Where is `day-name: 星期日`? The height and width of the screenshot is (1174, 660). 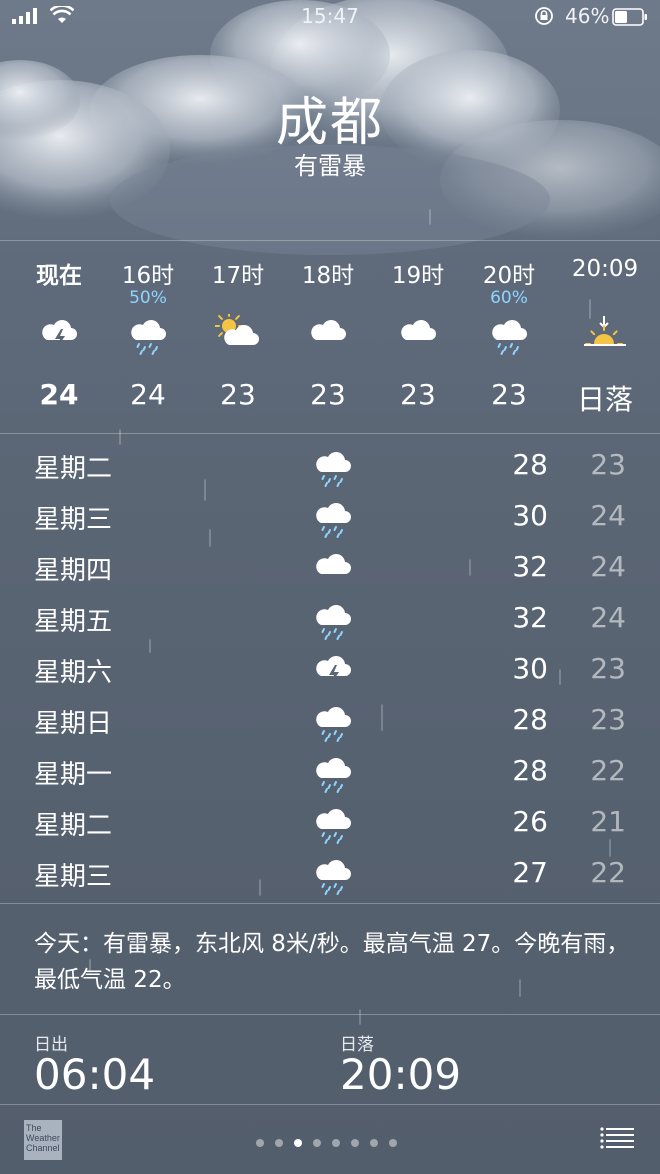
day-name: 星期日 is located at coordinates (73, 724).